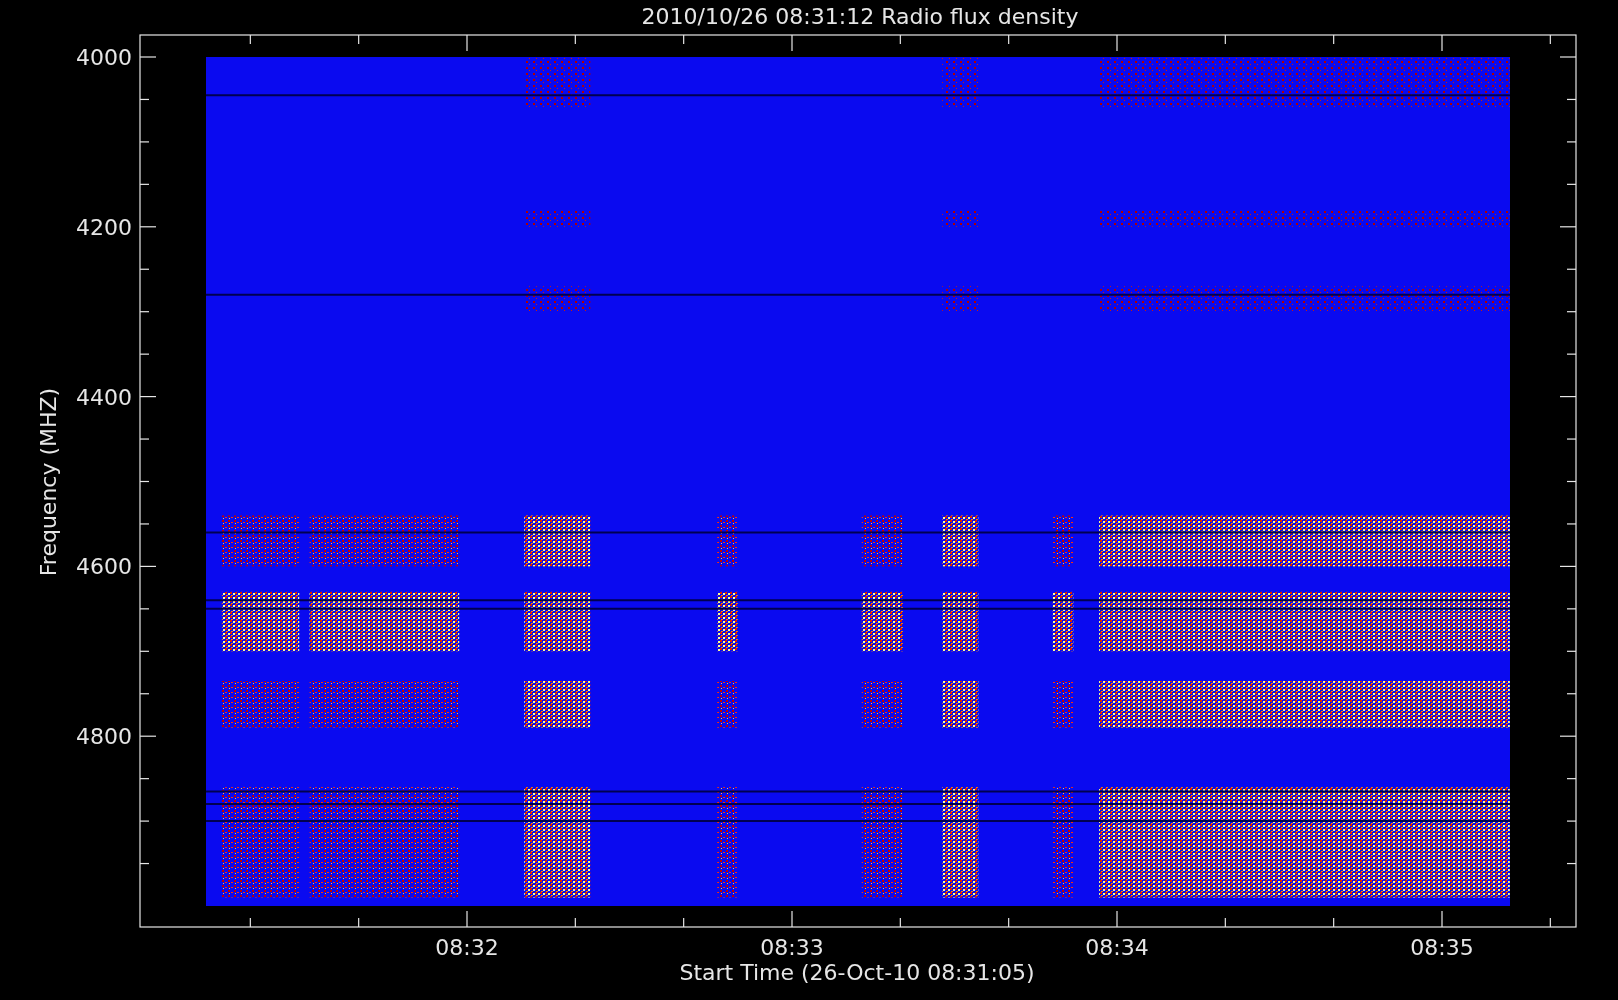  What do you see at coordinates (792, 947) in the screenshot?
I see `tick-label: 08:33` at bounding box center [792, 947].